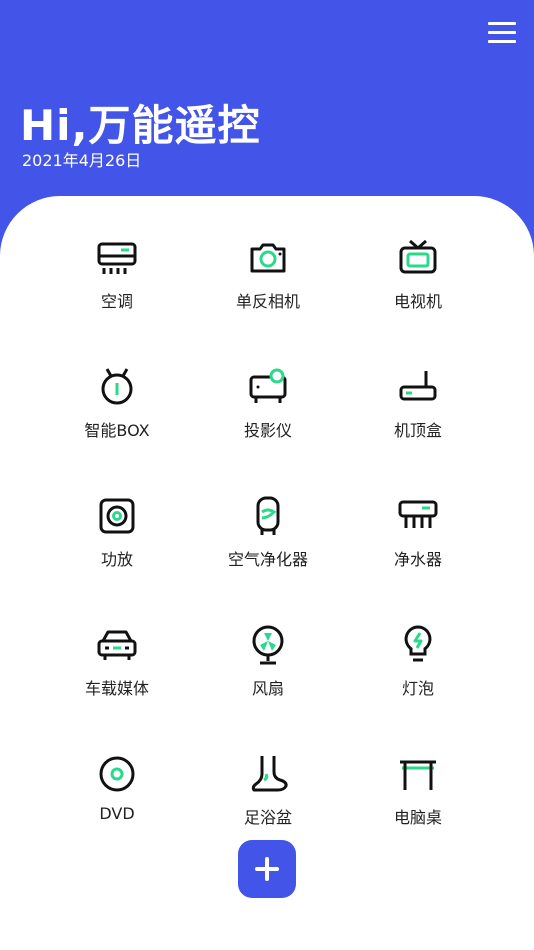  I want to click on air-conditioner-icon, so click(117, 258).